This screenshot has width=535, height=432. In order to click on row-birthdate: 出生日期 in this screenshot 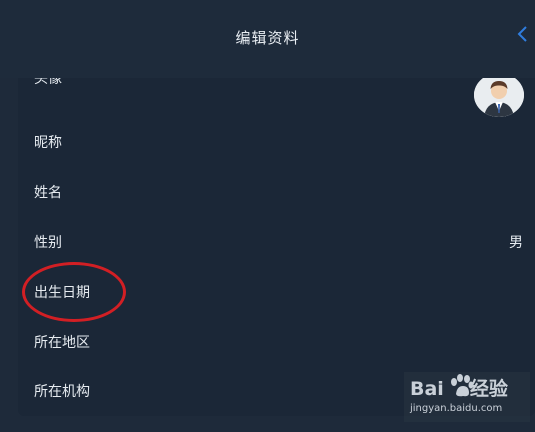, I will do `click(276, 292)`.